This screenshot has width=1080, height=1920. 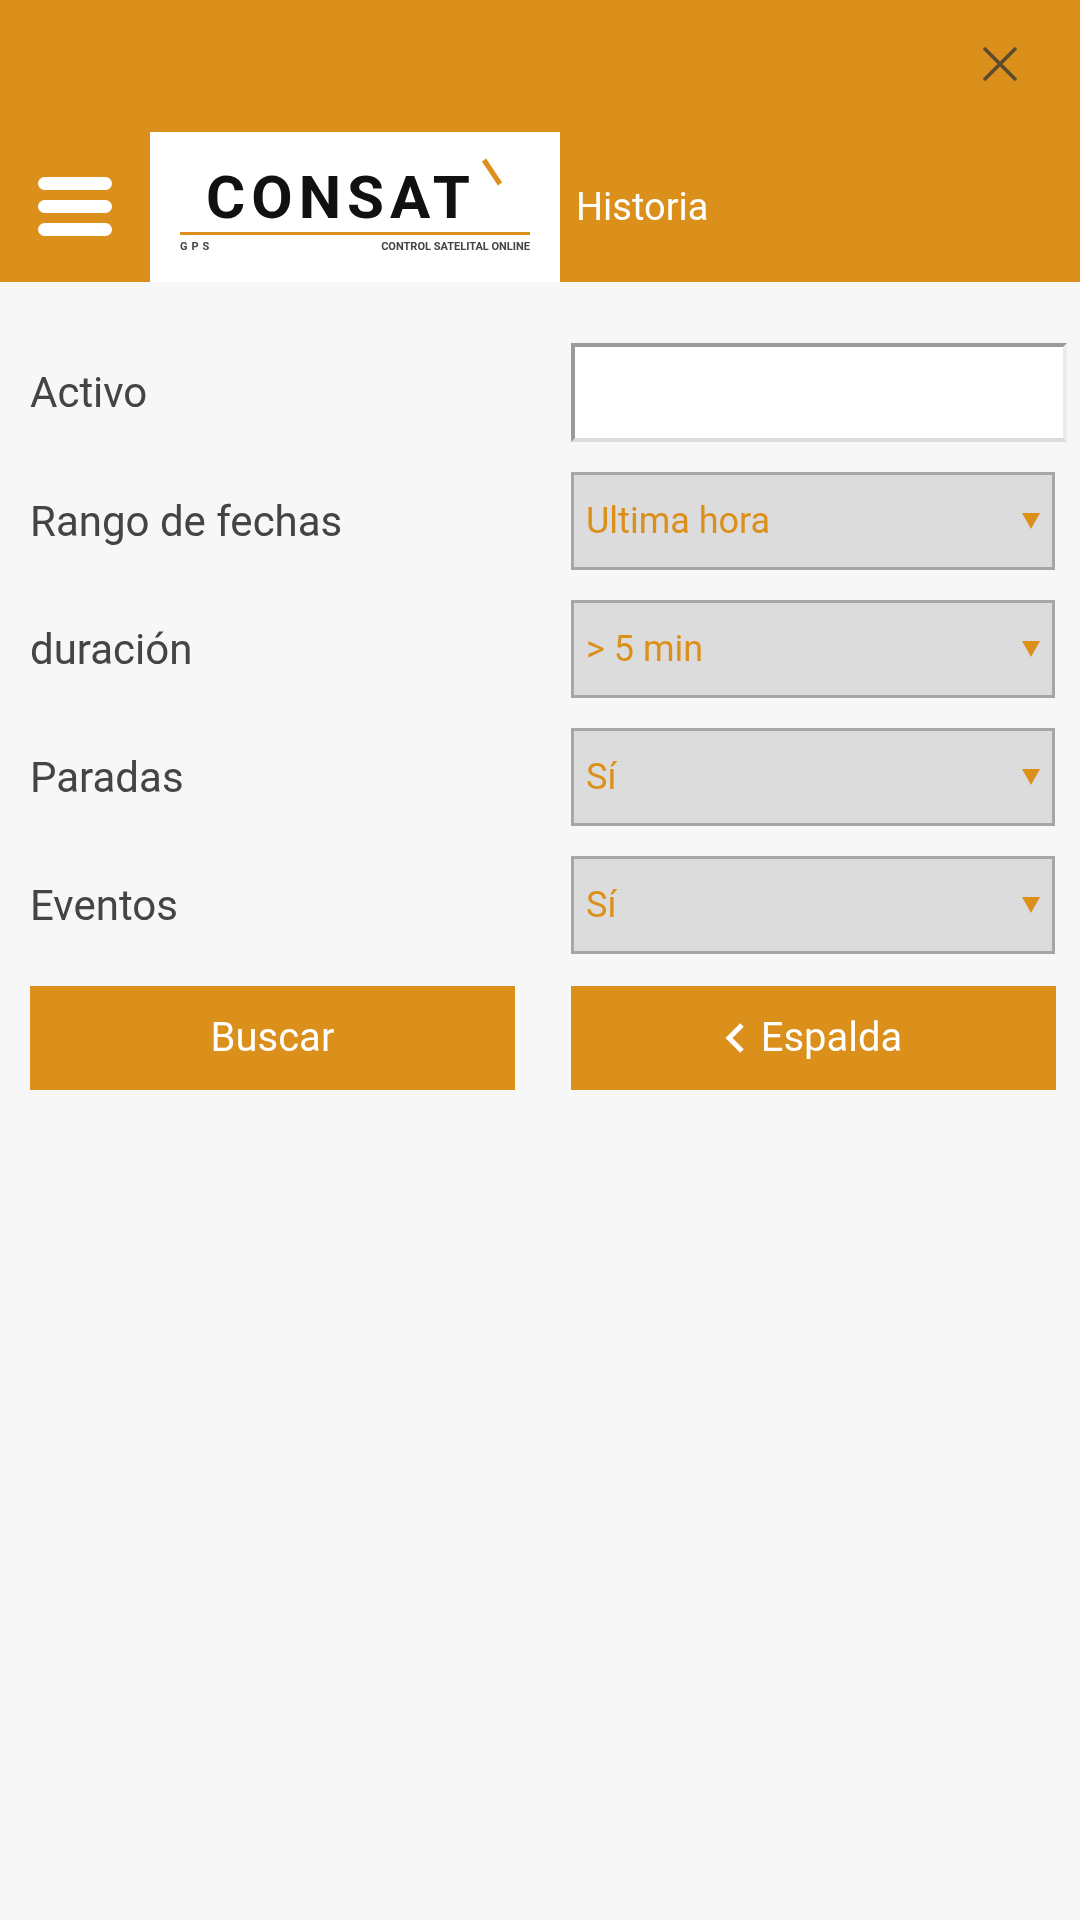 What do you see at coordinates (642, 207) in the screenshot?
I see `page-title: Historia` at bounding box center [642, 207].